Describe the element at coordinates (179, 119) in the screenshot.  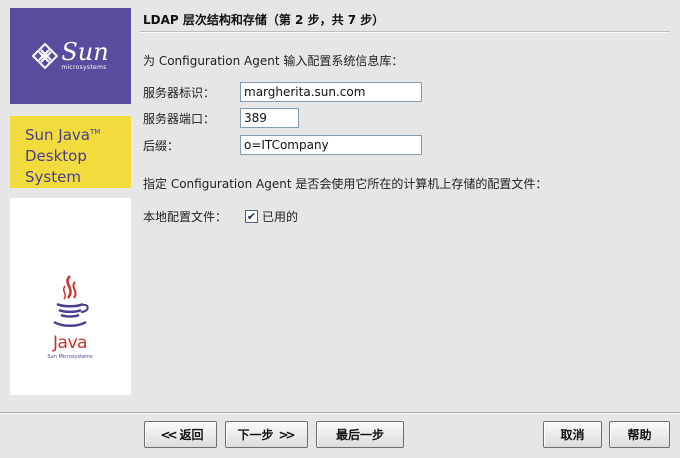
I see `server-port-label: 服务器端口：` at that location.